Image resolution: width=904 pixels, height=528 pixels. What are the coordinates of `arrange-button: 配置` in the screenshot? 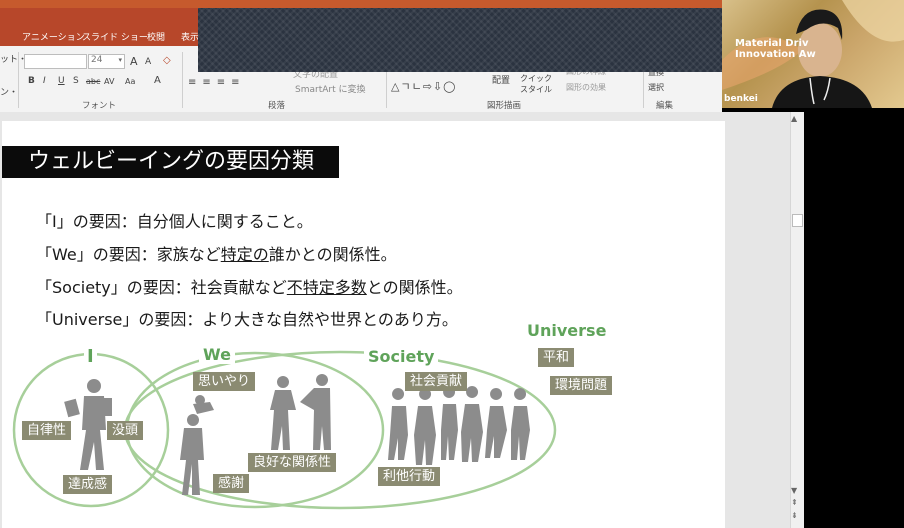 It's located at (501, 79).